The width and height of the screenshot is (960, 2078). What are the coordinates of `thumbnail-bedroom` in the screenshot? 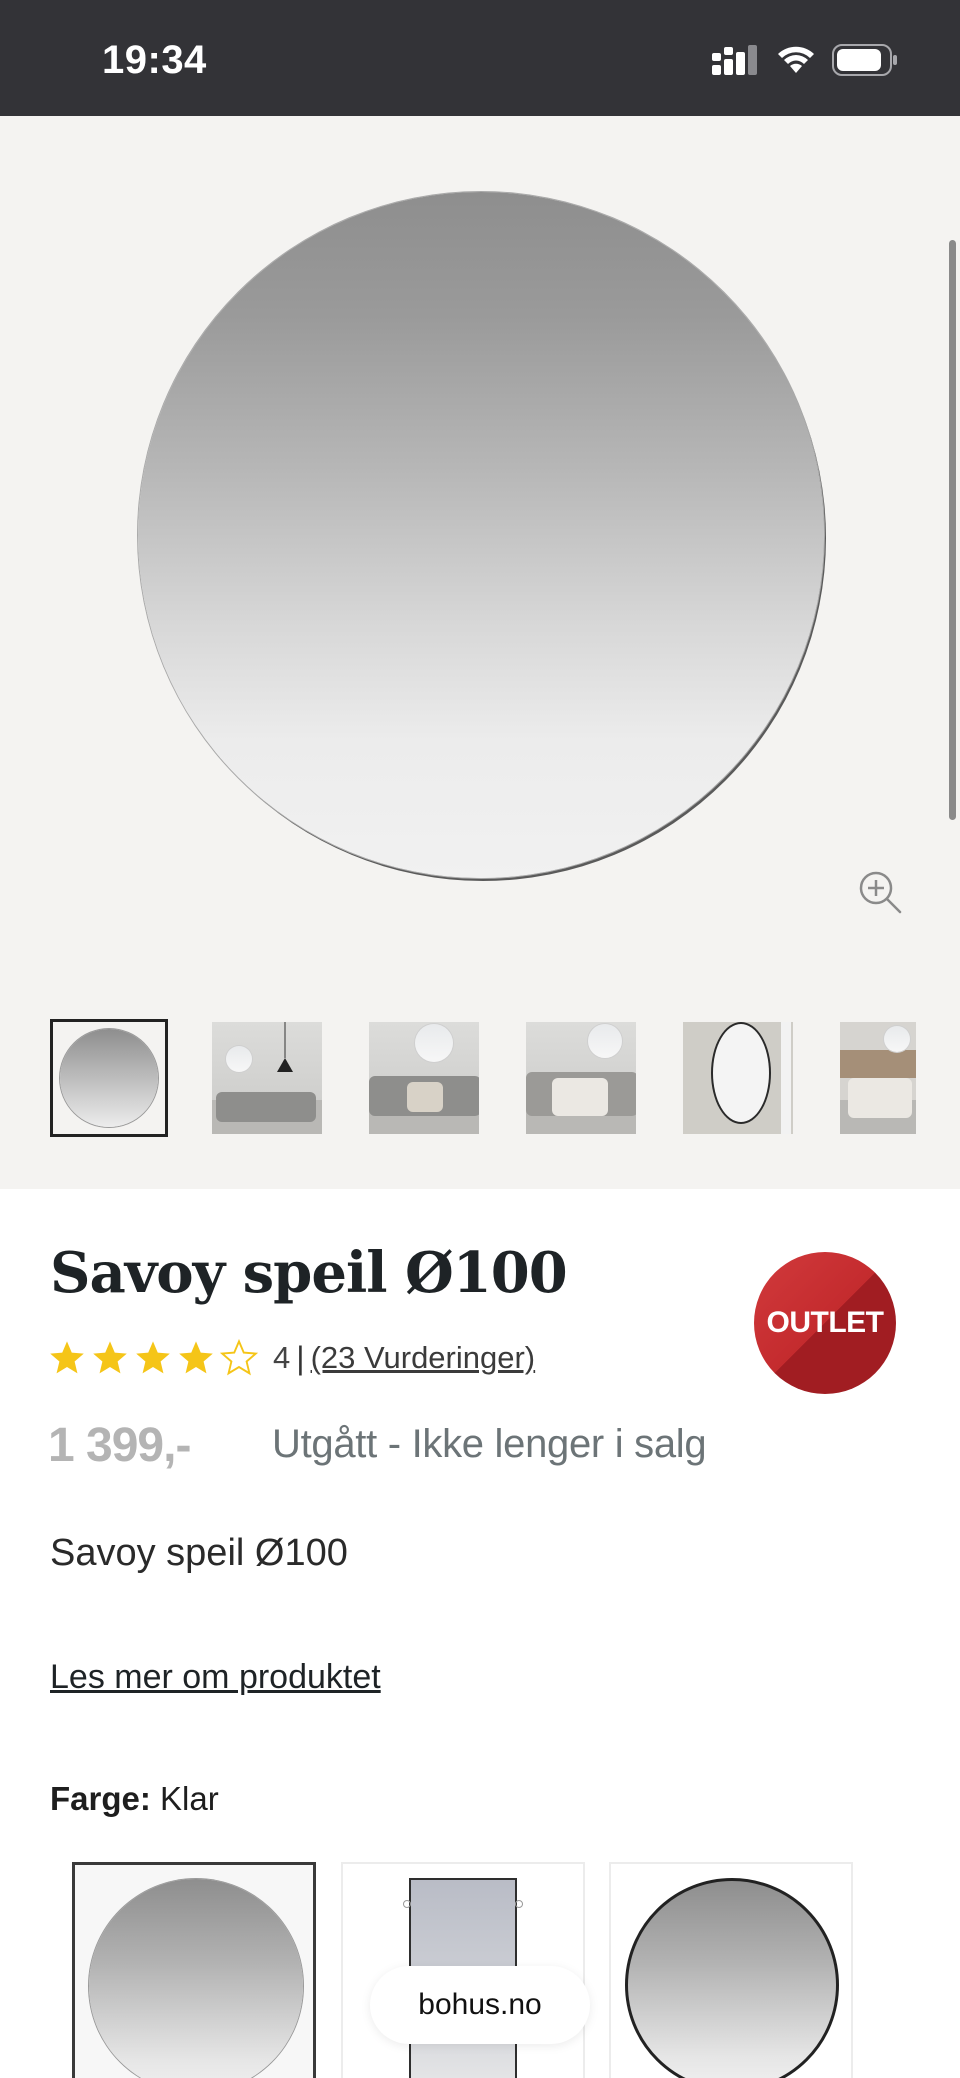 It's located at (581, 1078).